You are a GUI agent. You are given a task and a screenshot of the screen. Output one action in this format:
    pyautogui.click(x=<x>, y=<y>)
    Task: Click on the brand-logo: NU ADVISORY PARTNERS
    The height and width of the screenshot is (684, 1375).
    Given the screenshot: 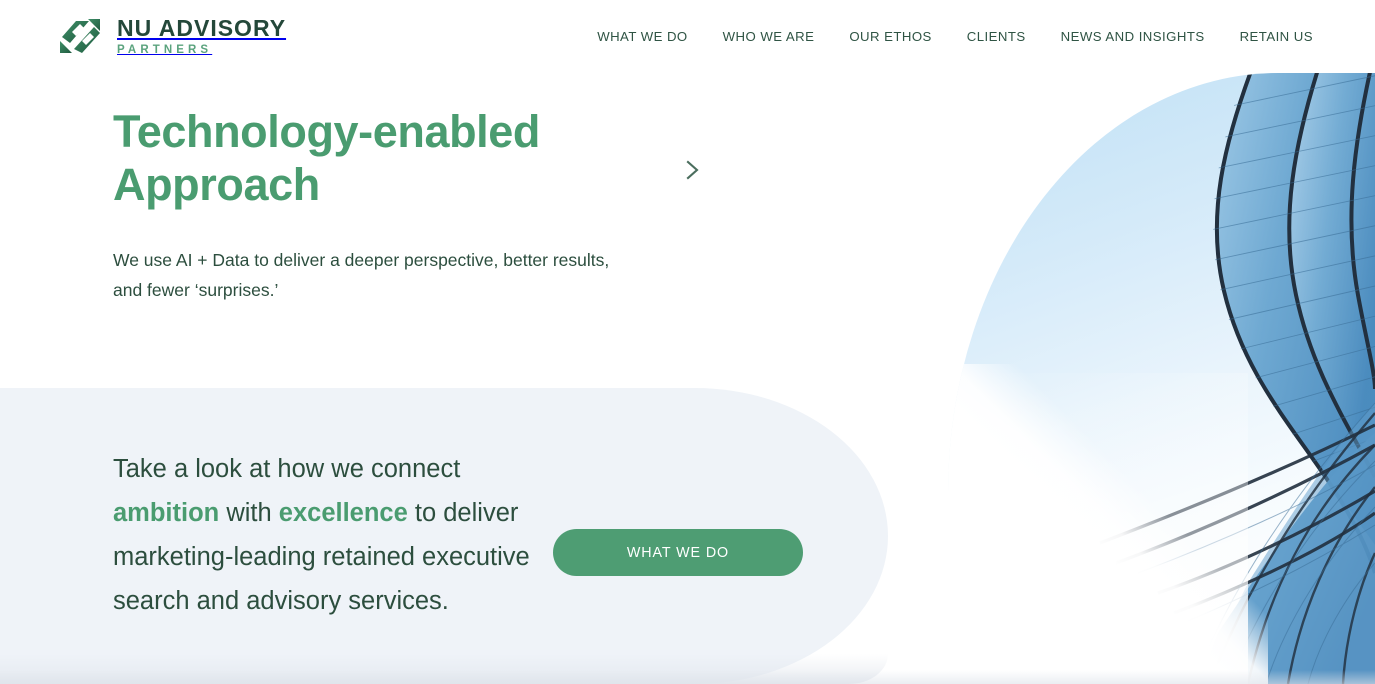 What is the action you would take?
    pyautogui.click(x=172, y=35)
    